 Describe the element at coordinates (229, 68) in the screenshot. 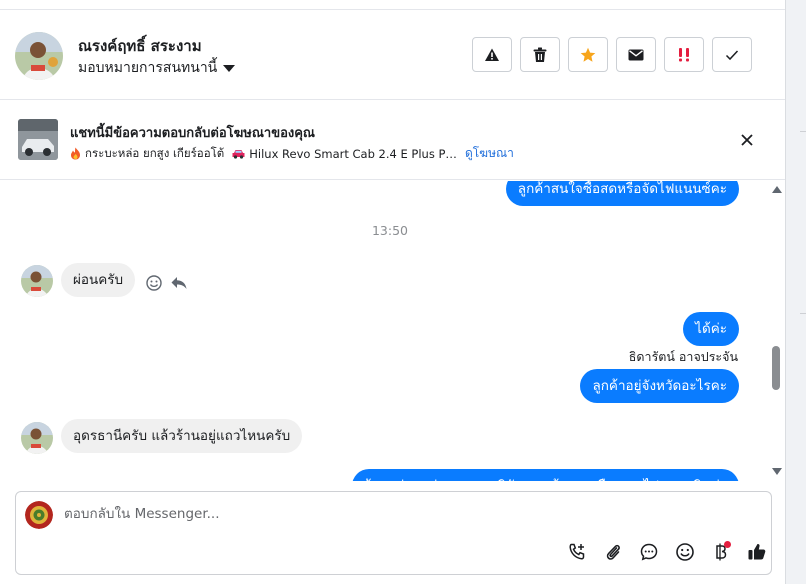

I see `caret-down-icon` at that location.